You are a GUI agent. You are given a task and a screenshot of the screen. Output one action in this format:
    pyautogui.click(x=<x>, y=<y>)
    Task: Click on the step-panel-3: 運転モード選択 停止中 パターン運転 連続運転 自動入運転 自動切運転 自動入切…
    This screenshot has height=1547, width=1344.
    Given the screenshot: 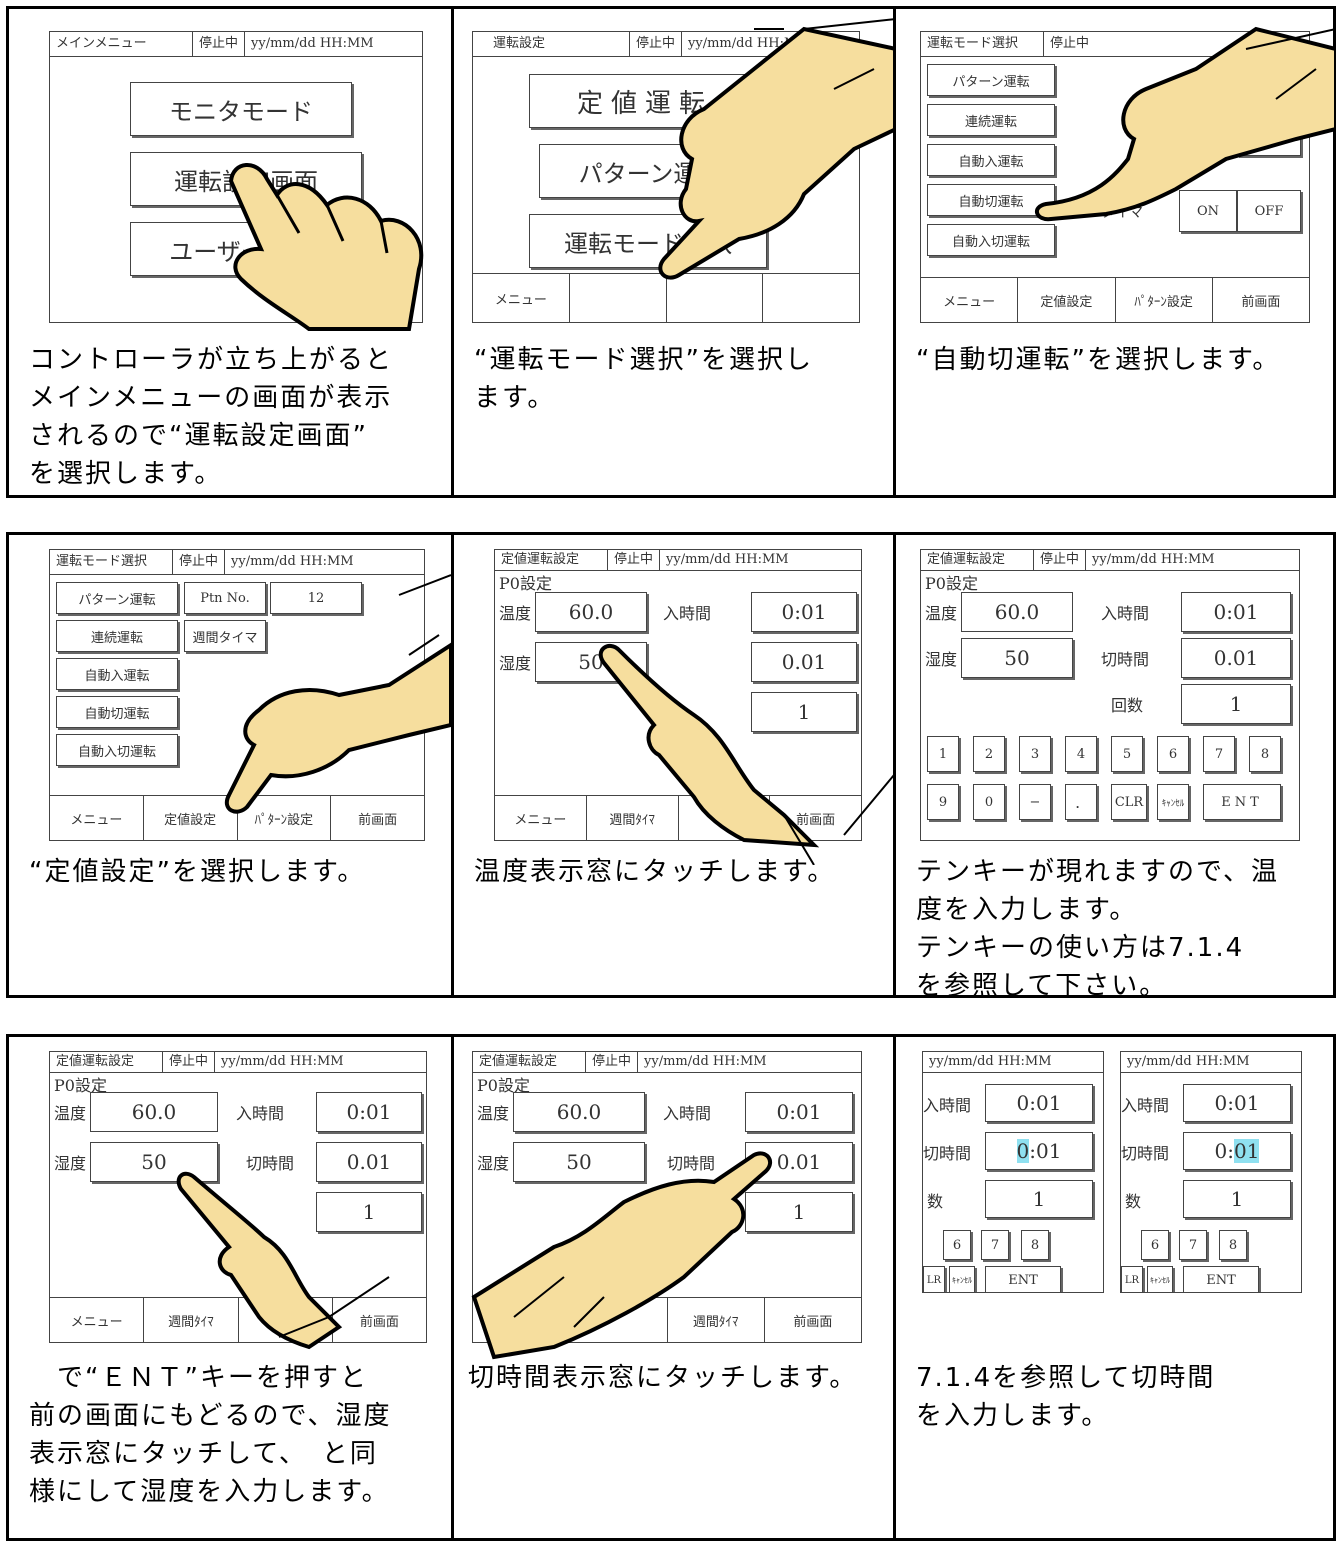 What is the action you would take?
    pyautogui.click(x=1114, y=252)
    